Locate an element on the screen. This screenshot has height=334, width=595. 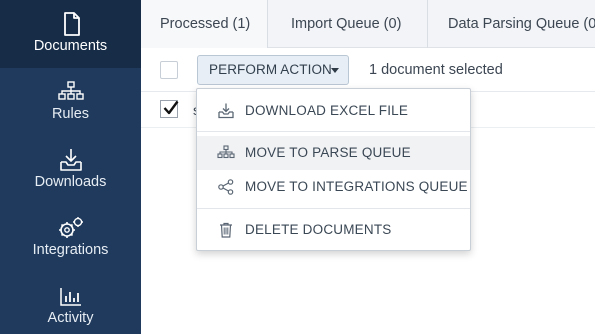
menu-item-delete-documents: DELETE DOCUMENTS is located at coordinates (333, 230).